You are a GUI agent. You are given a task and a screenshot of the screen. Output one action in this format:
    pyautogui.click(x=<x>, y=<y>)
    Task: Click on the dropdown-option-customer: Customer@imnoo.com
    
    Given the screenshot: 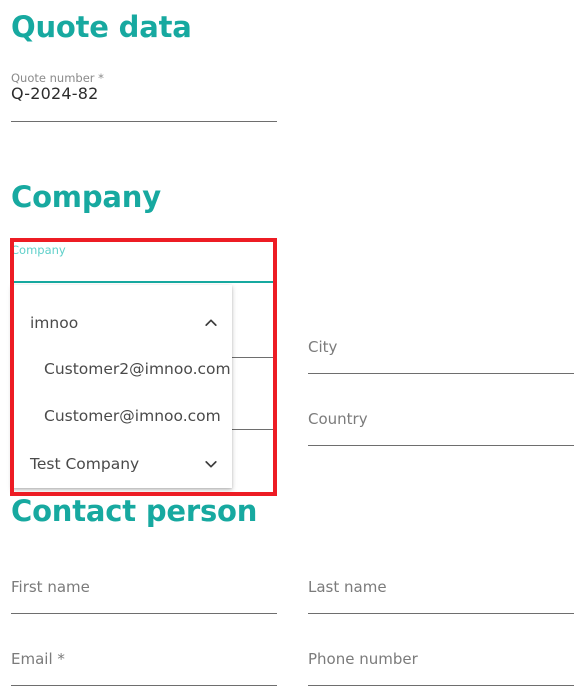 What is the action you would take?
    pyautogui.click(x=122, y=416)
    